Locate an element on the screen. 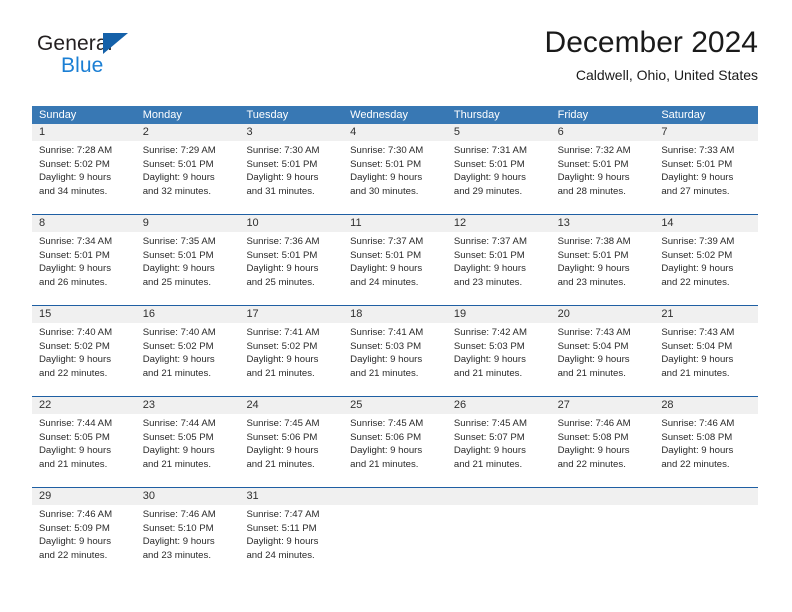  sunset-text: Sunset: 5:06 PM is located at coordinates (282, 437).